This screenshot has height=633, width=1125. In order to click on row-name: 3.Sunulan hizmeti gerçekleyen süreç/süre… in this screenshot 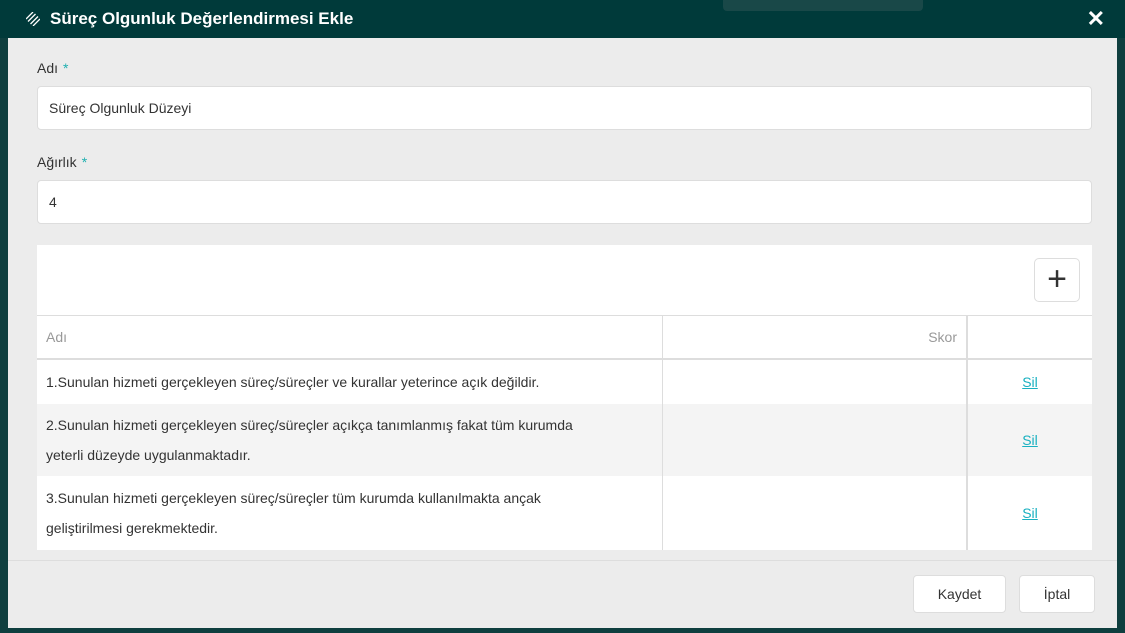, I will do `click(350, 512)`.